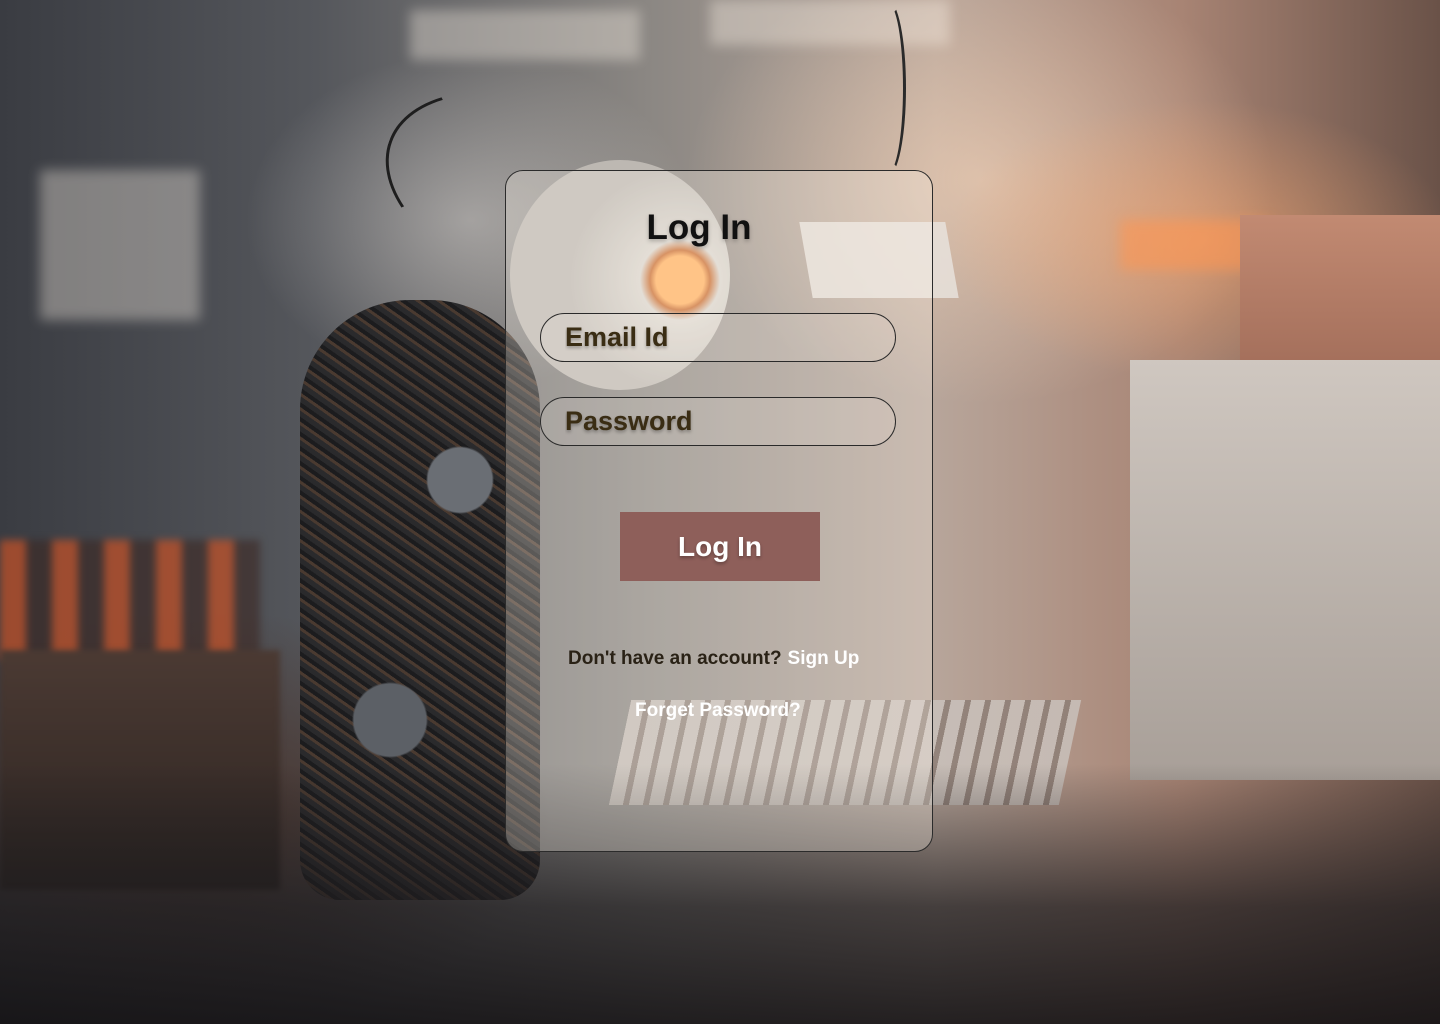 This screenshot has width=1440, height=1024. What do you see at coordinates (888, 88) in the screenshot?
I see `background-cable` at bounding box center [888, 88].